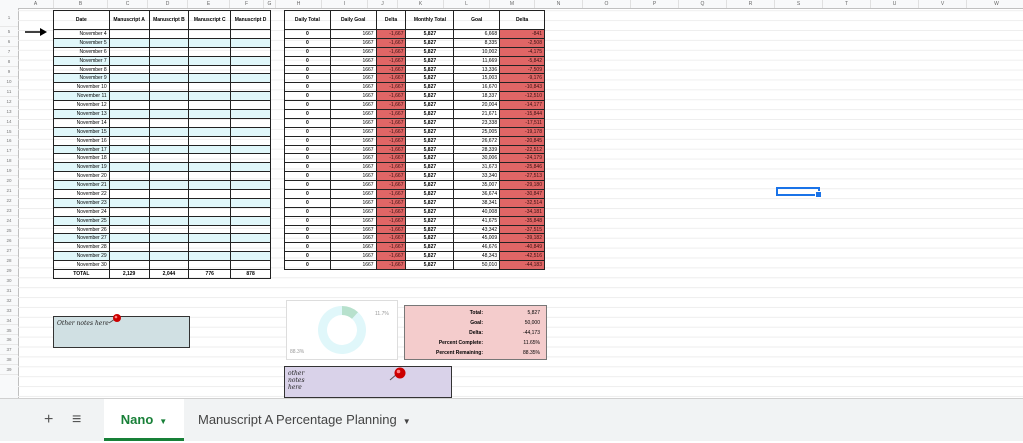  I want to click on date-cell: November 9, so click(81, 78).